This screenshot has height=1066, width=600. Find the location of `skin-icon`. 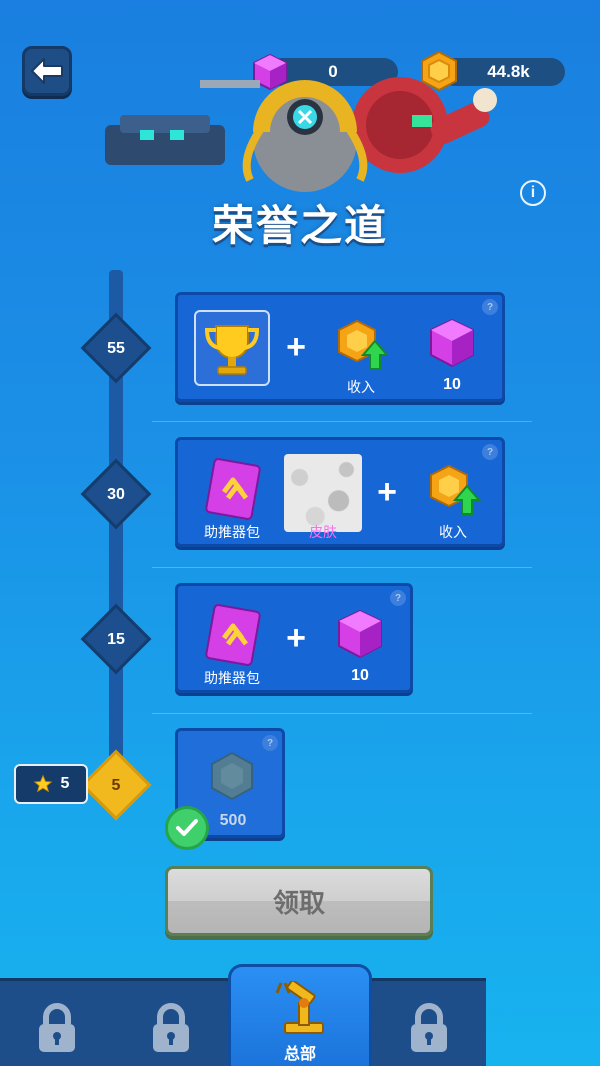

skin-icon is located at coordinates (323, 493).